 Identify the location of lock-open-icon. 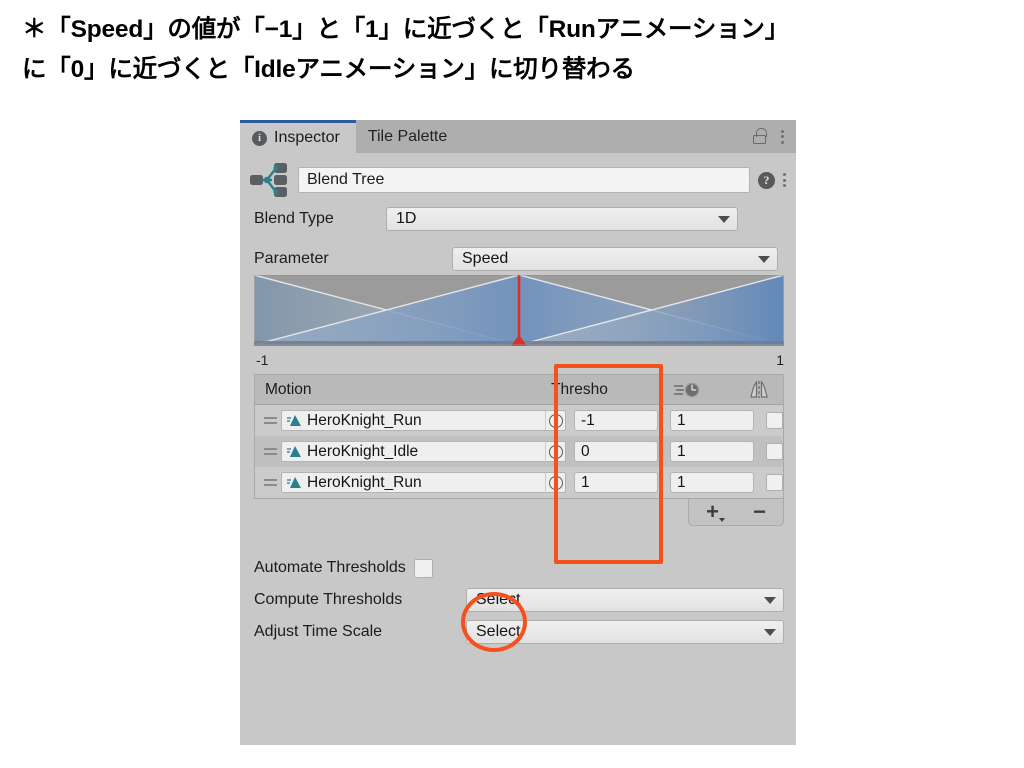
(760, 136).